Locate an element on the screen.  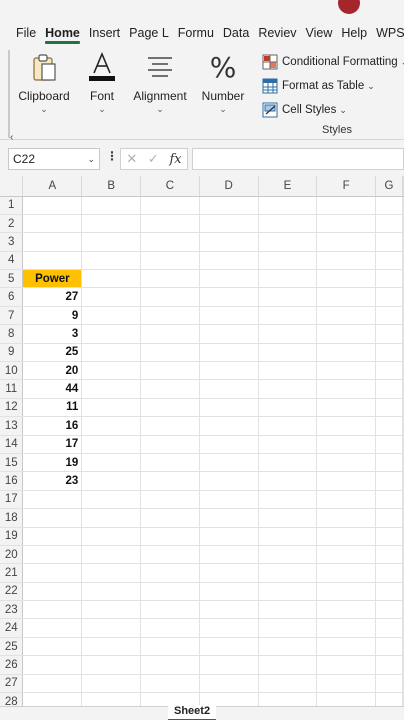
sheet-tab-active: Sheet2 is located at coordinates (192, 712).